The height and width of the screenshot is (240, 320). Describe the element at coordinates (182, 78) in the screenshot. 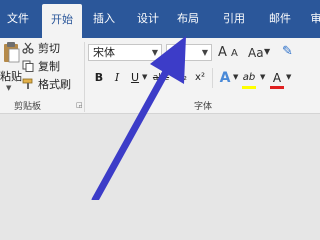

I see `subscript-button: x₂` at that location.